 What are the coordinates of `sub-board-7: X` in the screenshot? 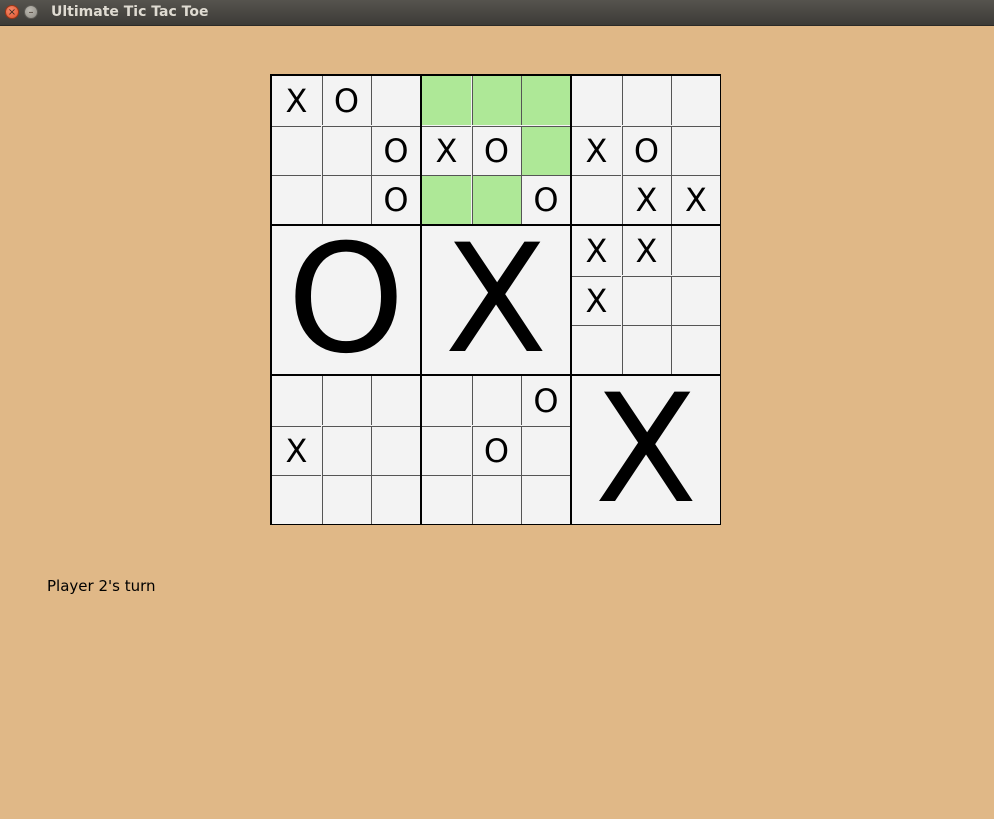 It's located at (346, 450).